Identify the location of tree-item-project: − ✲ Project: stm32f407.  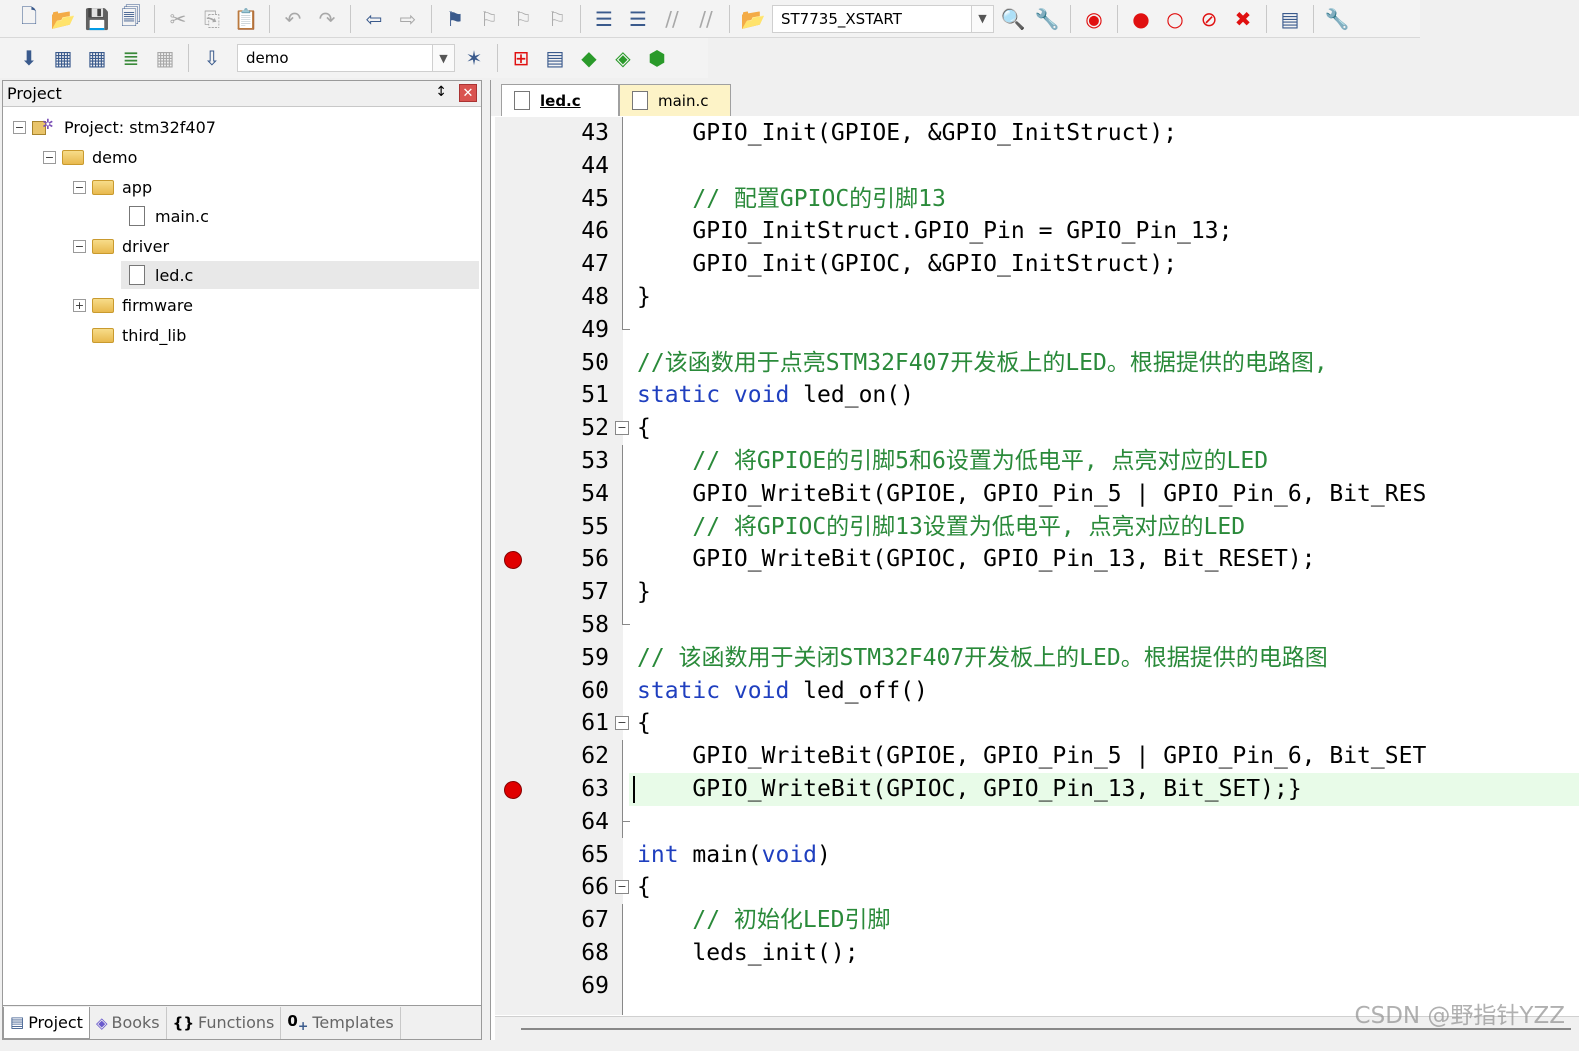
(114, 127).